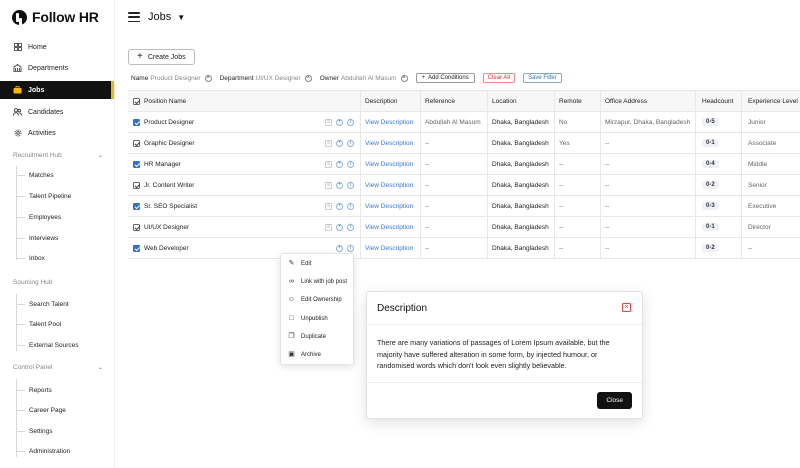  What do you see at coordinates (162, 164) in the screenshot?
I see `position-name: HR Manager` at bounding box center [162, 164].